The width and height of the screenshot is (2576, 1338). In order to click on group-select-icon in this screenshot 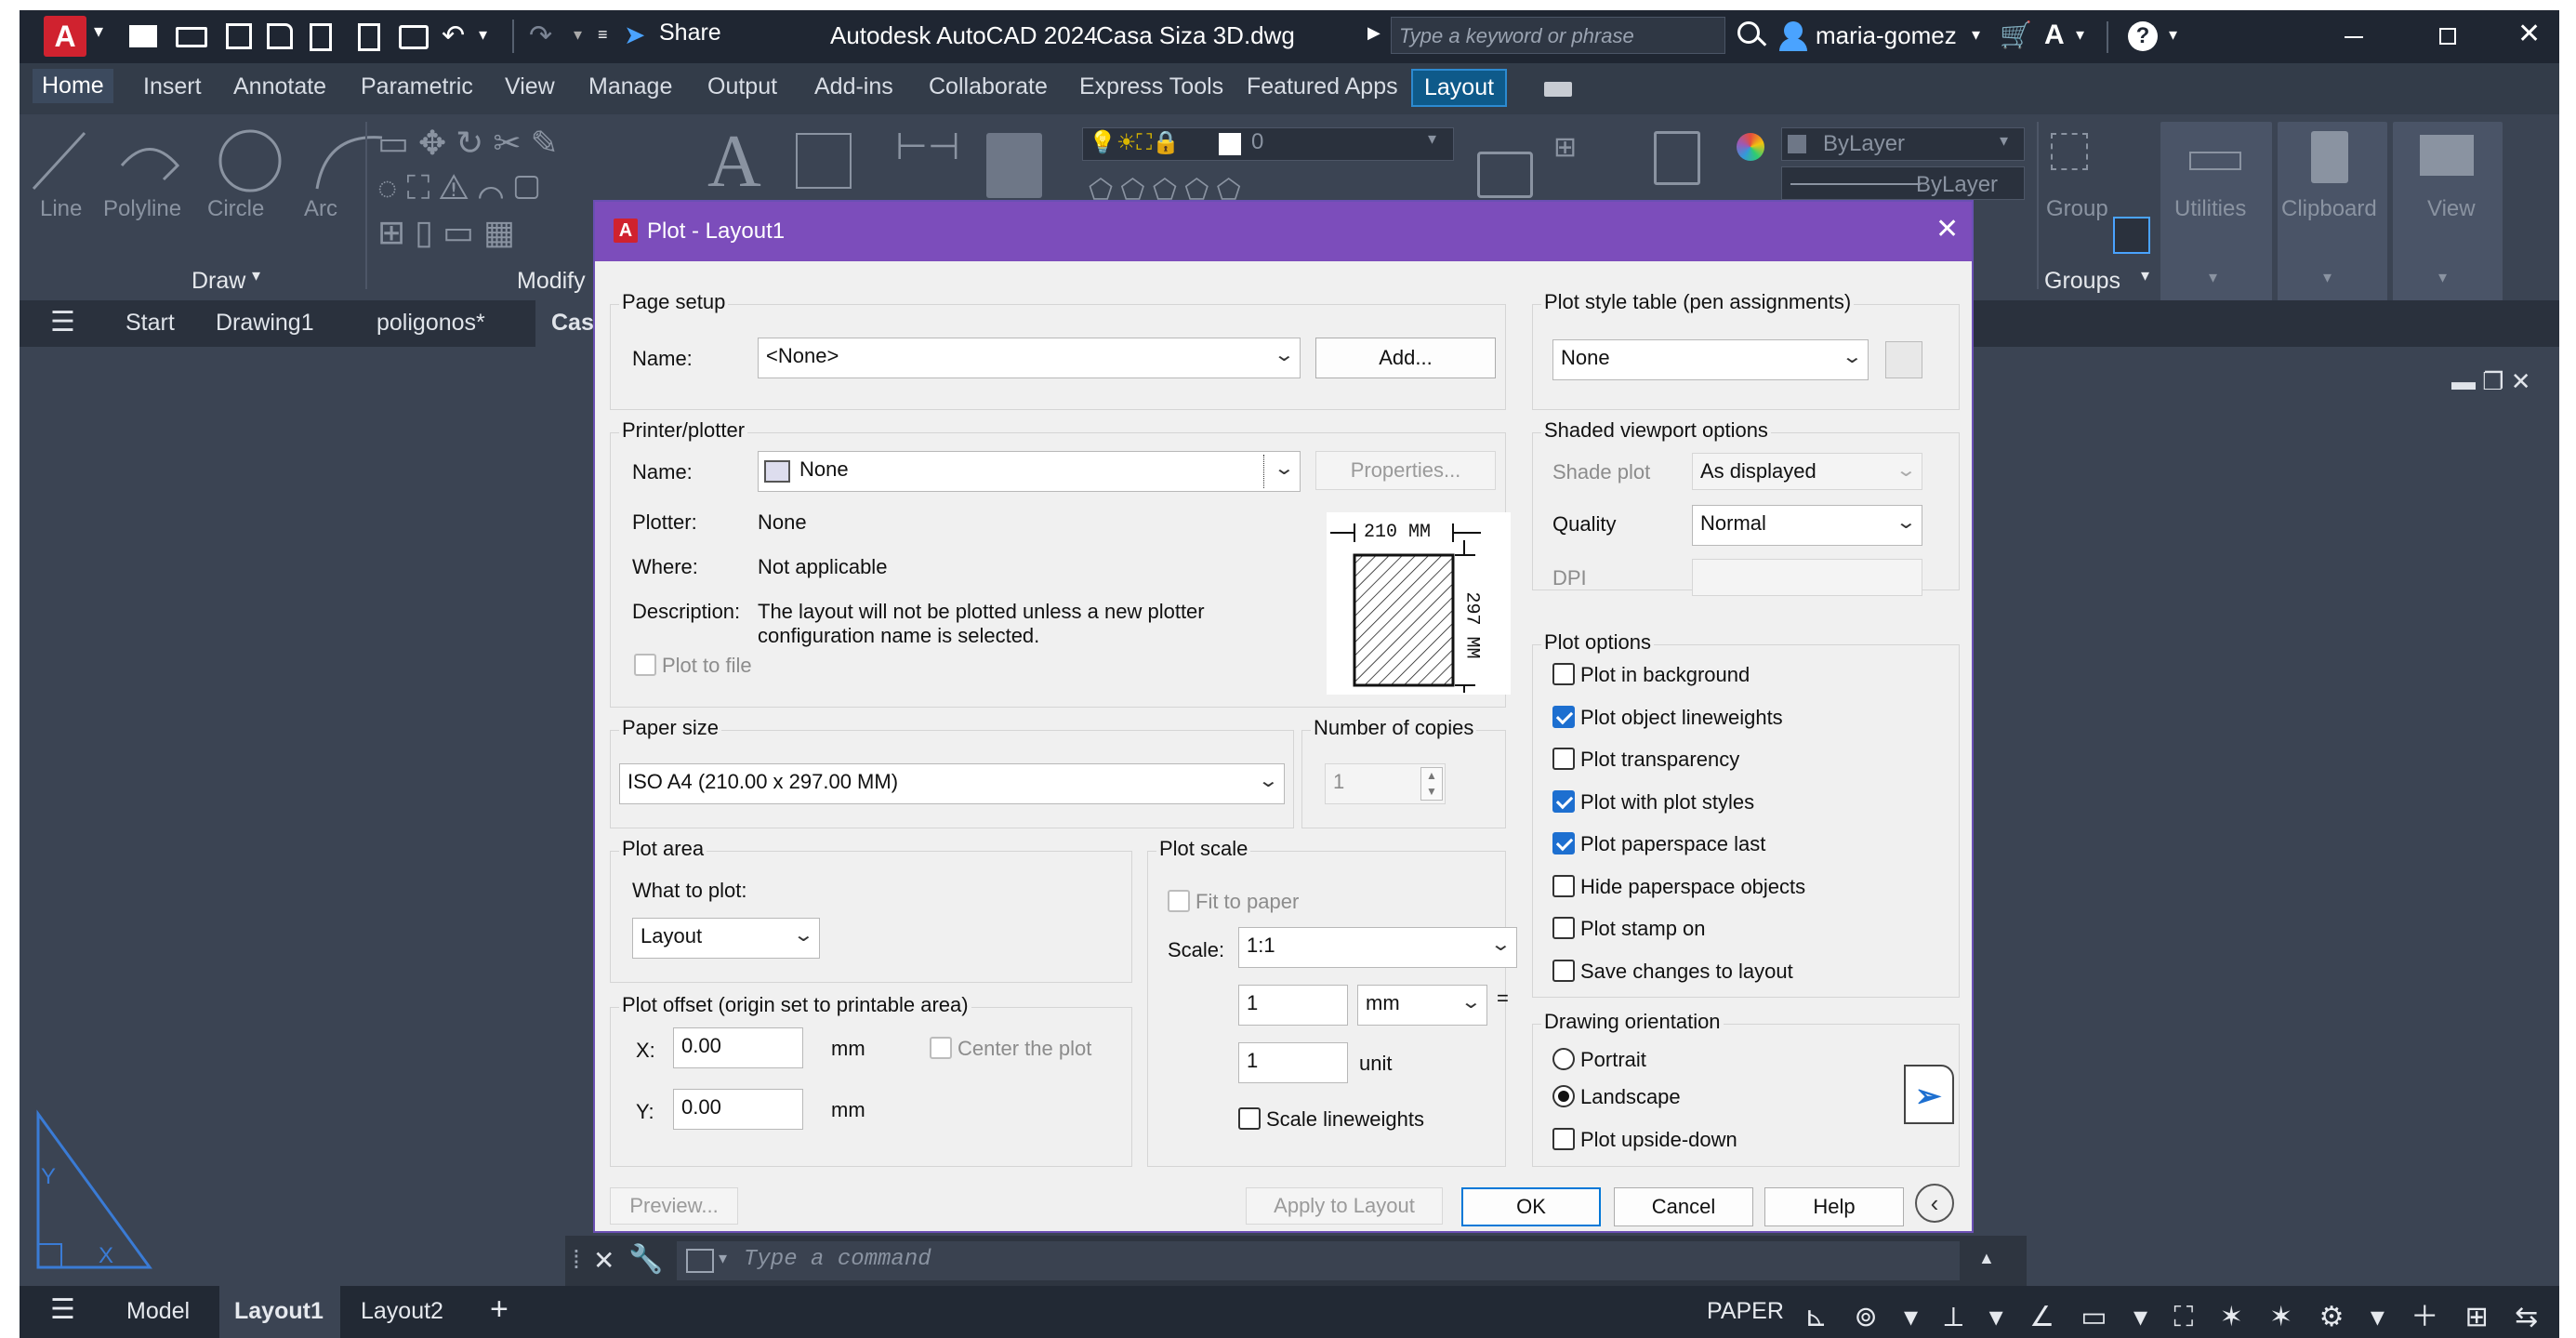, I will do `click(2131, 235)`.